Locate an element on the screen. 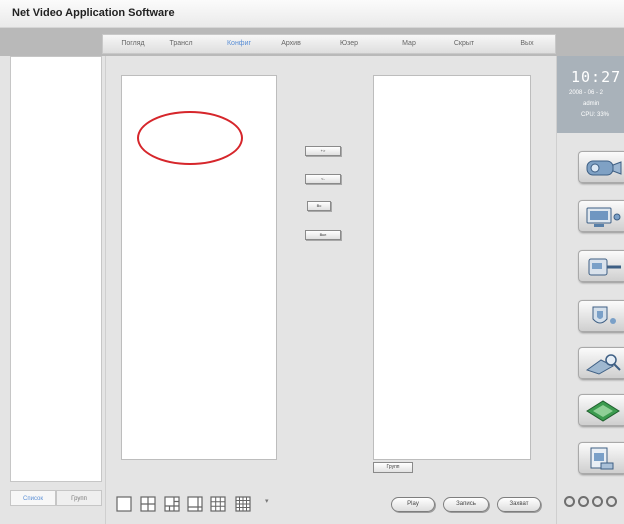 Image resolution: width=624 pixels, height=524 pixels. security-button is located at coordinates (601, 316).